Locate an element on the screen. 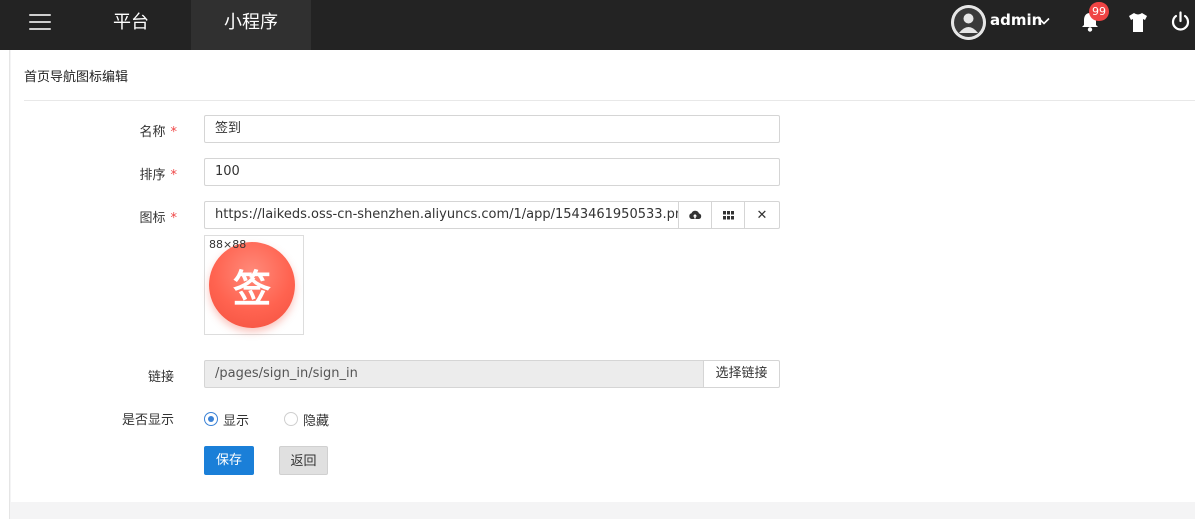 Image resolution: width=1195 pixels, height=519 pixels. radio-hide: 隐藏 is located at coordinates (307, 419).